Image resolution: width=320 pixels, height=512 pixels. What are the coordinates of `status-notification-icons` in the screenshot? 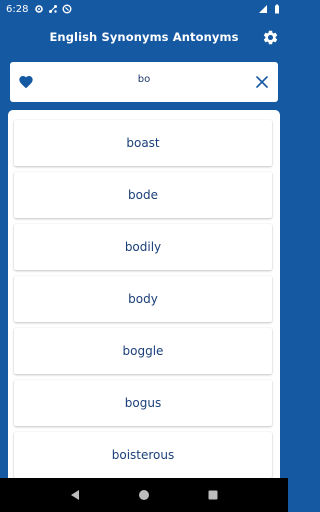 It's located at (53, 9).